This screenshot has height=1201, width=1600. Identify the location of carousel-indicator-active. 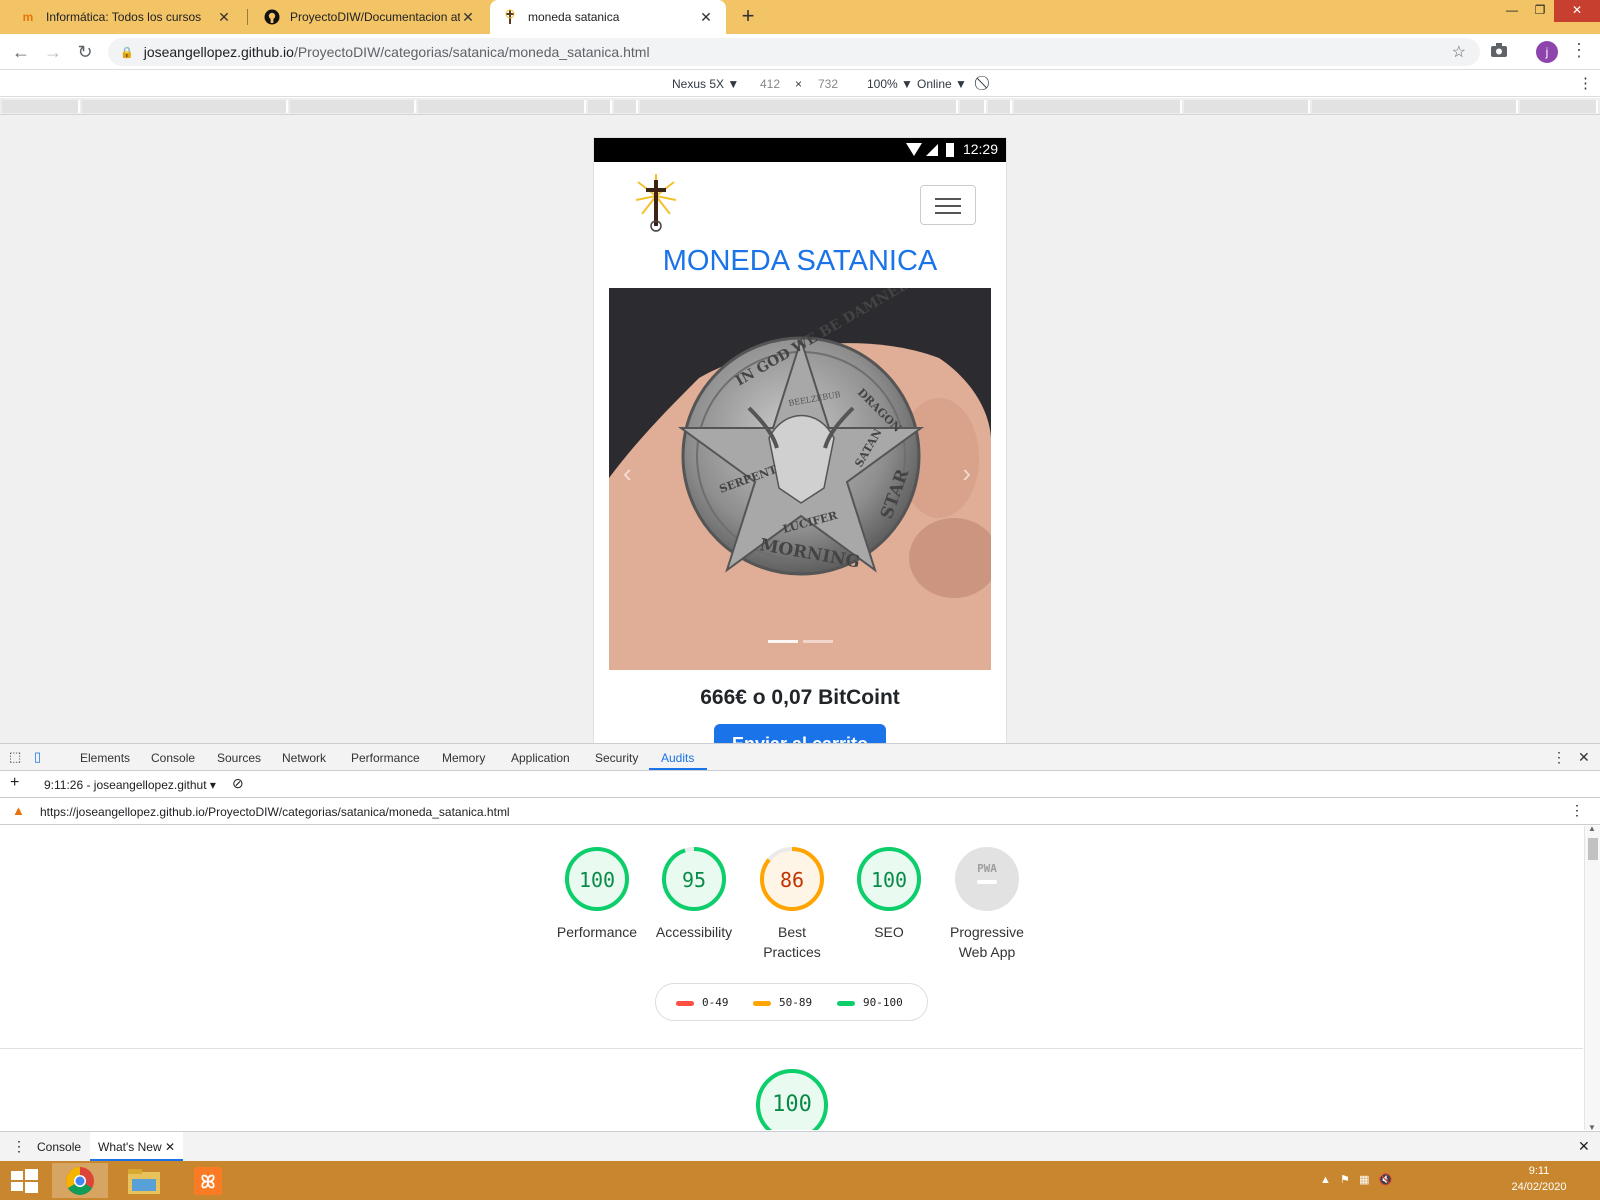
(783, 641).